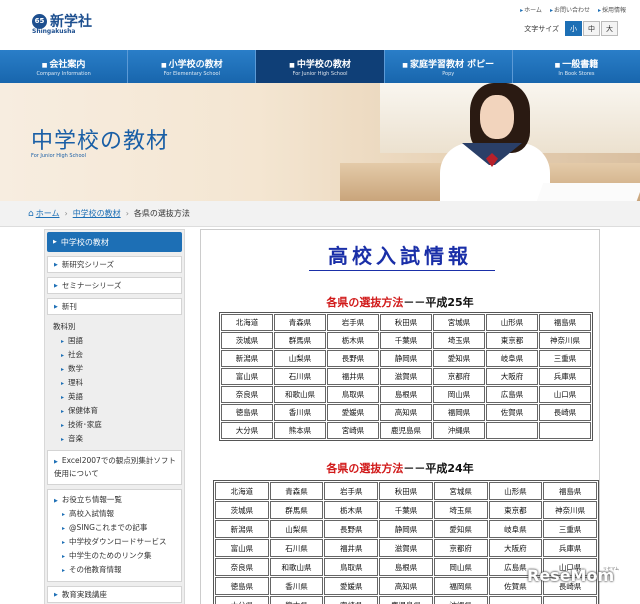  What do you see at coordinates (609, 28) in the screenshot?
I see `font-size-large-button: 大` at bounding box center [609, 28].